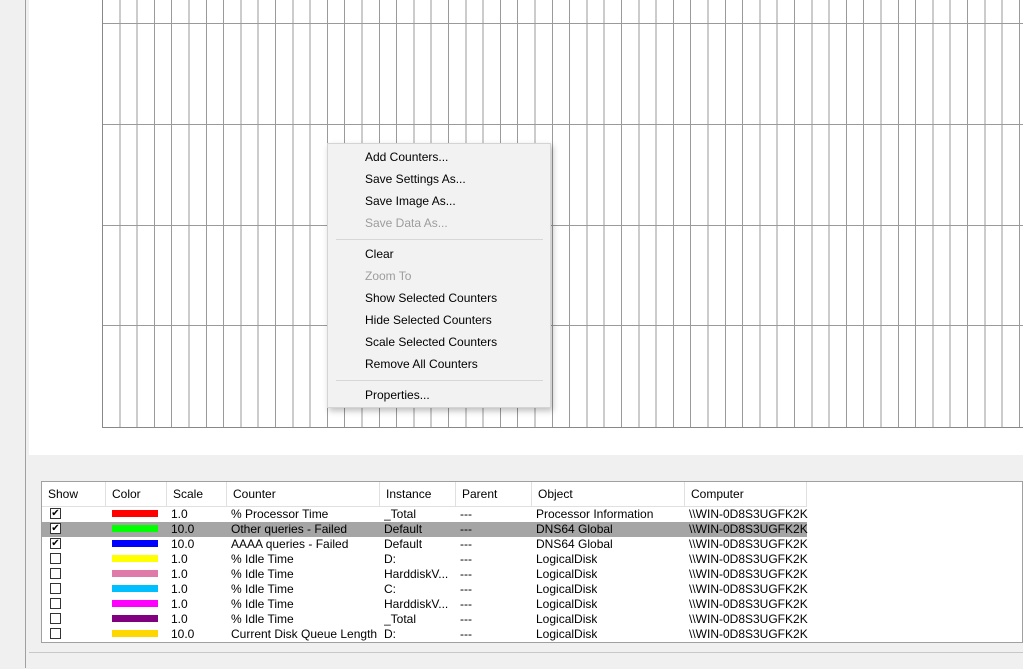  I want to click on column-header-color: Color, so click(136, 494).